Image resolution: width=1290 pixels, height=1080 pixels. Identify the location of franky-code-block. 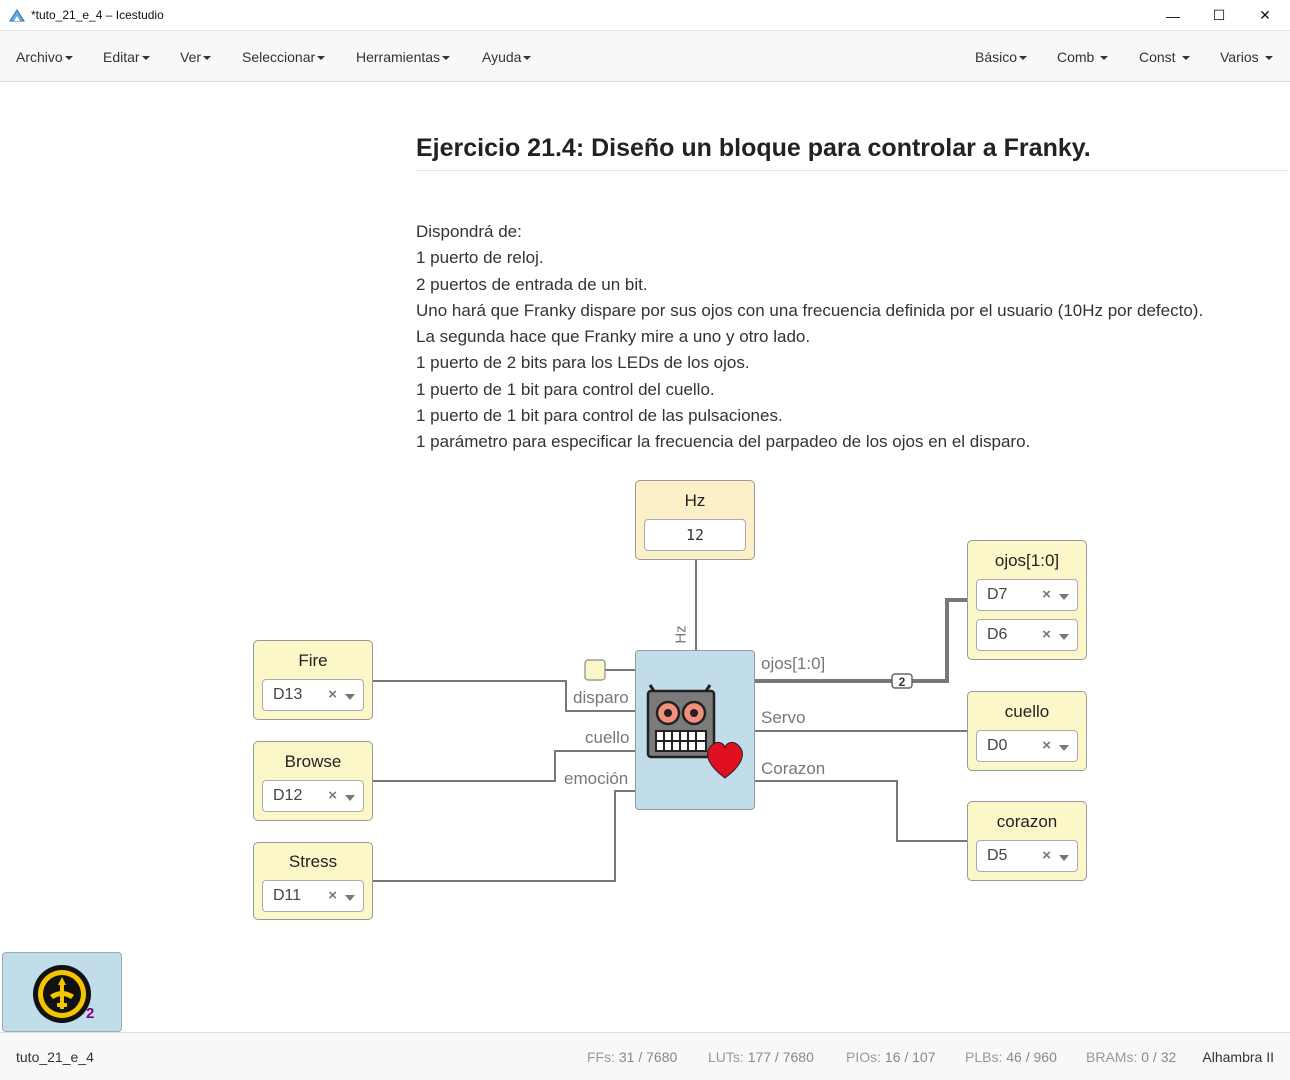
(695, 730).